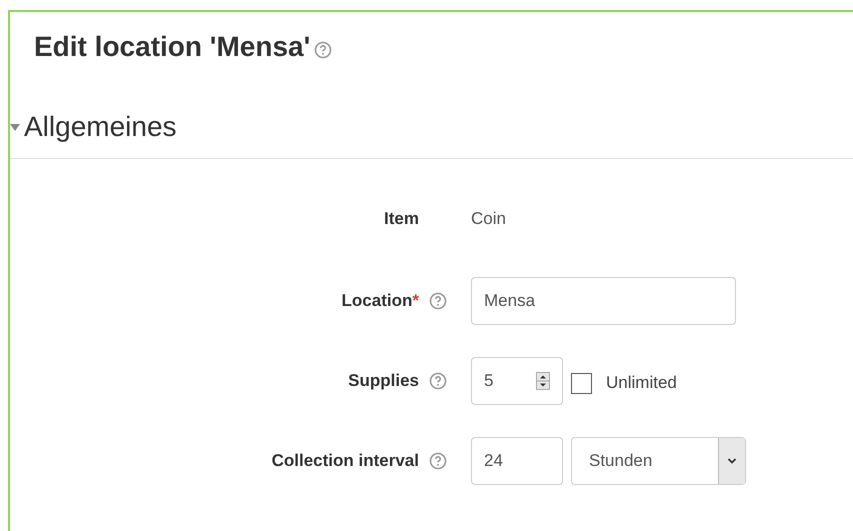 The height and width of the screenshot is (531, 853). What do you see at coordinates (641, 383) in the screenshot?
I see `checkbox-label: Unlimited` at bounding box center [641, 383].